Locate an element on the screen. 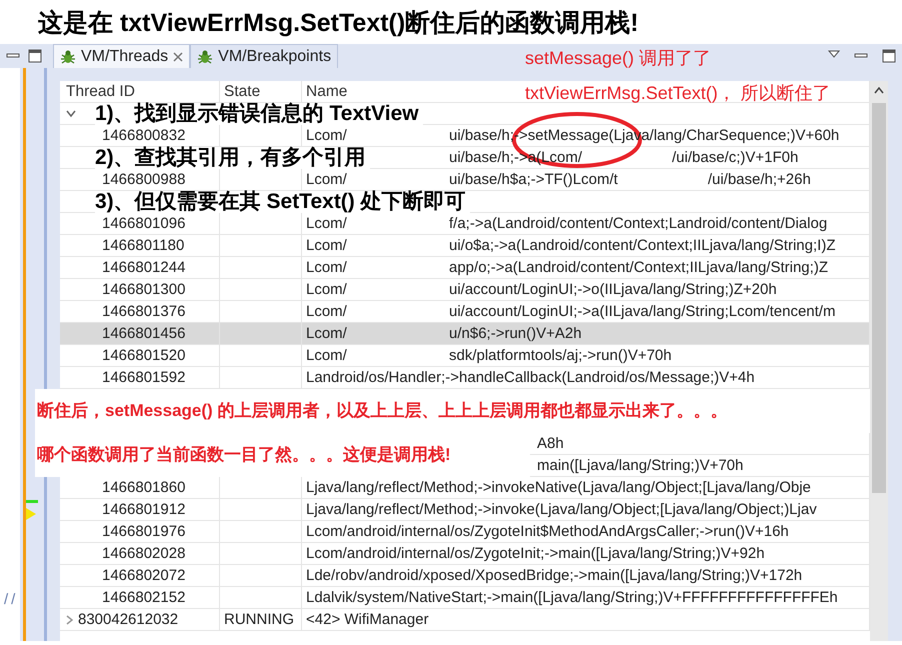  thread-id-text: 1466800988 is located at coordinates (144, 179).